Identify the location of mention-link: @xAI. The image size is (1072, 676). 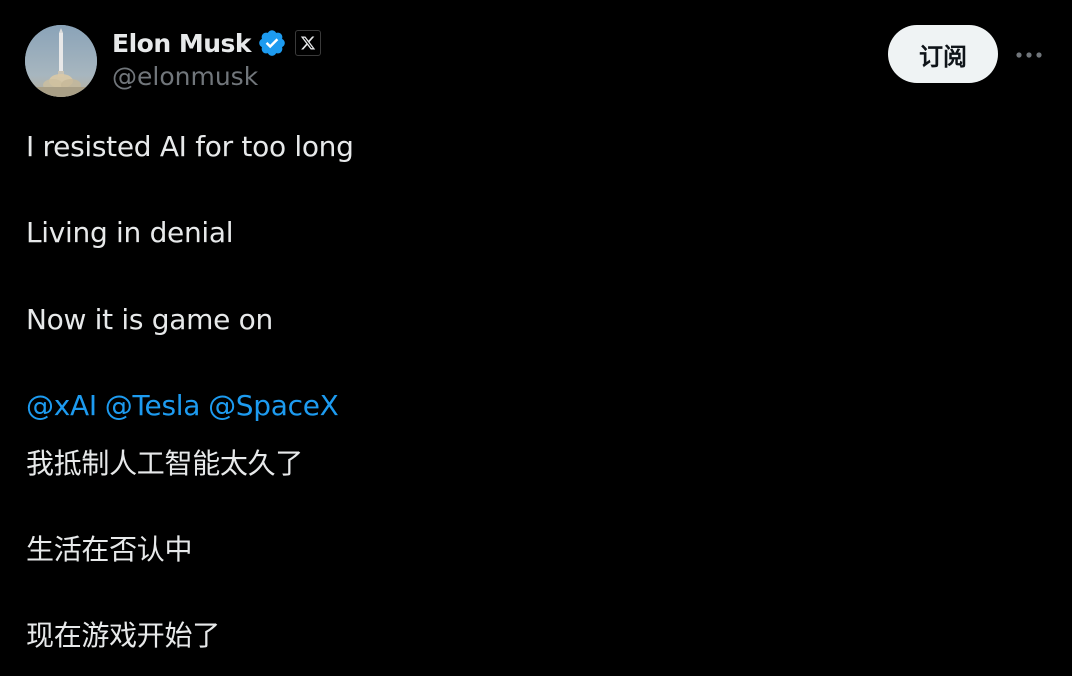
(61, 405).